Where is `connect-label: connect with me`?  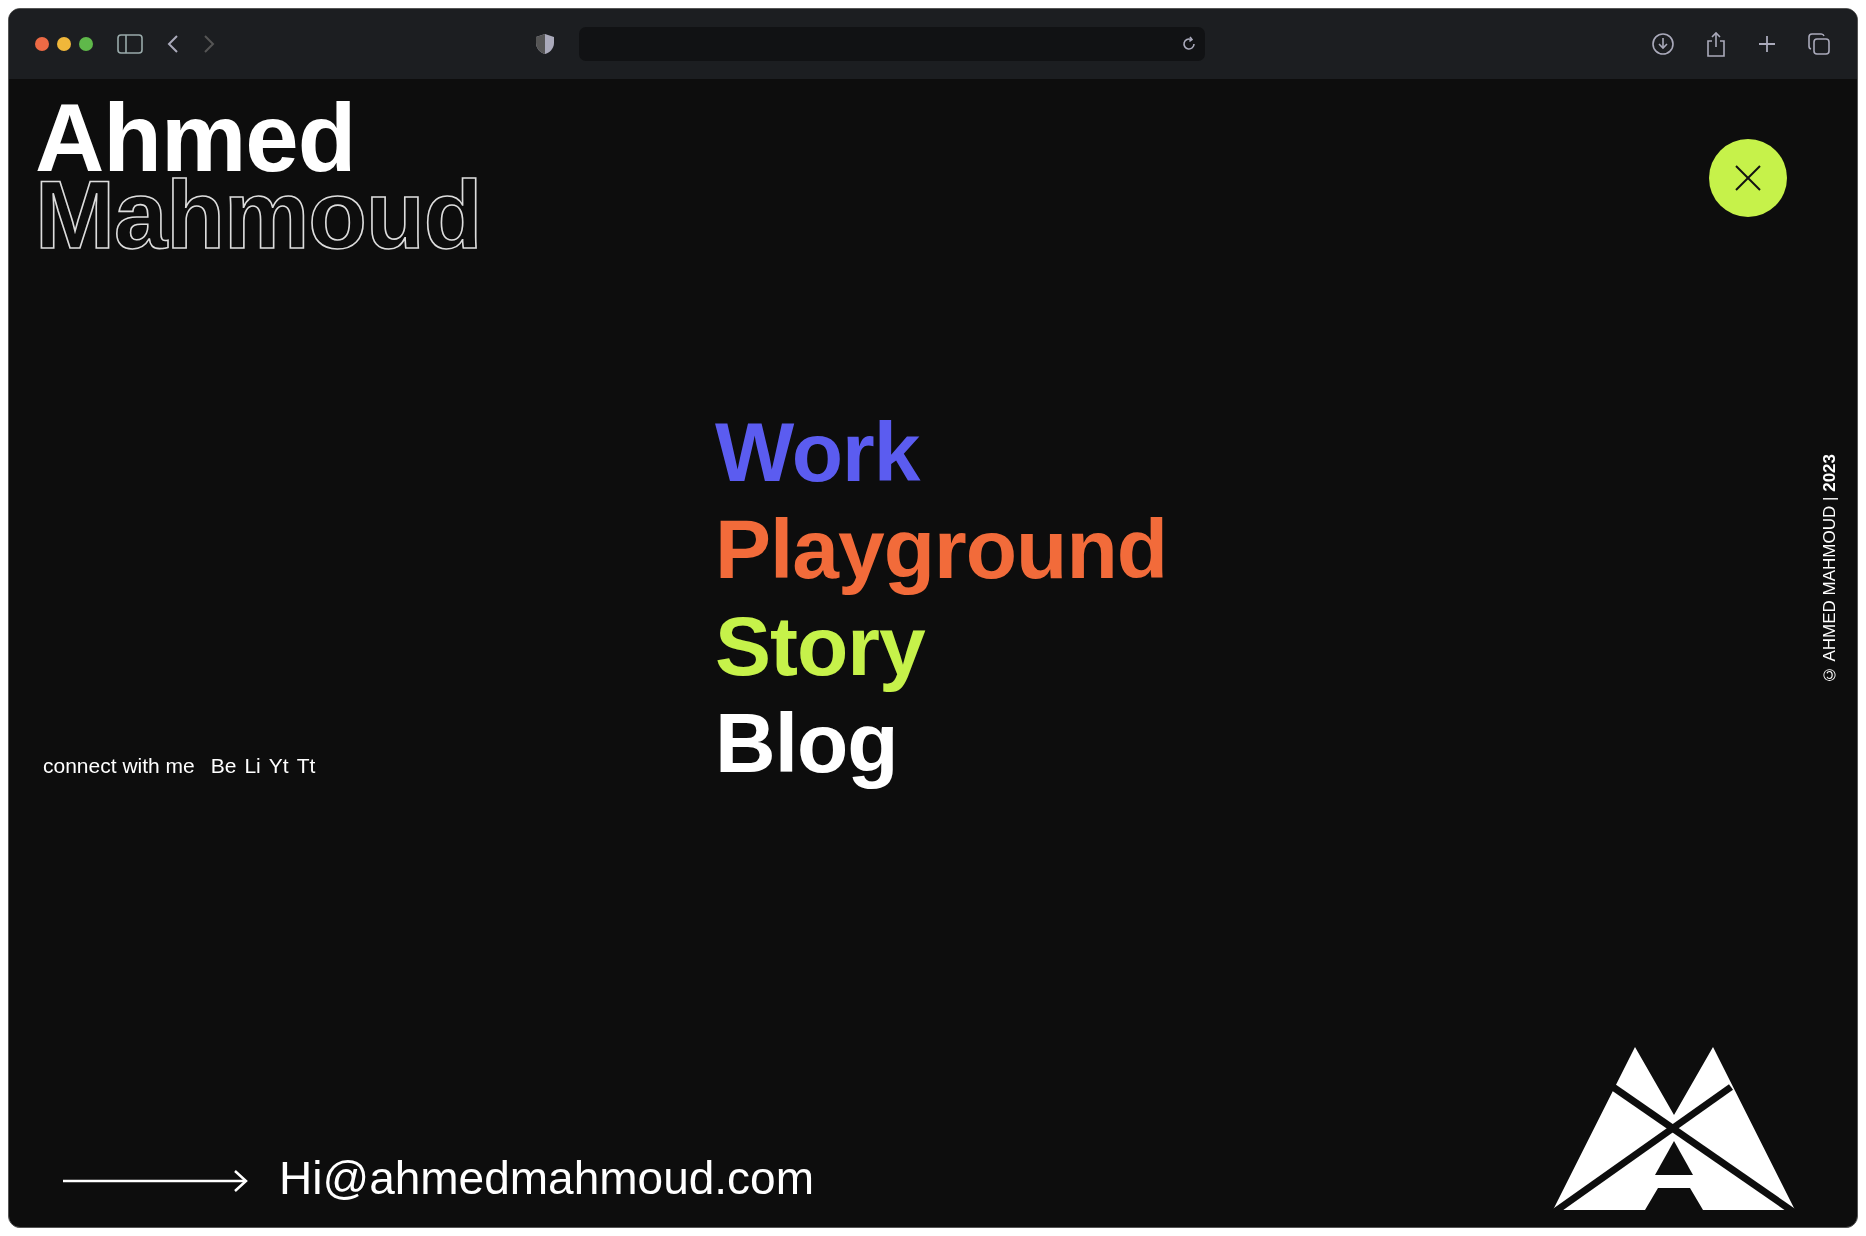 connect-label: connect with me is located at coordinates (119, 766).